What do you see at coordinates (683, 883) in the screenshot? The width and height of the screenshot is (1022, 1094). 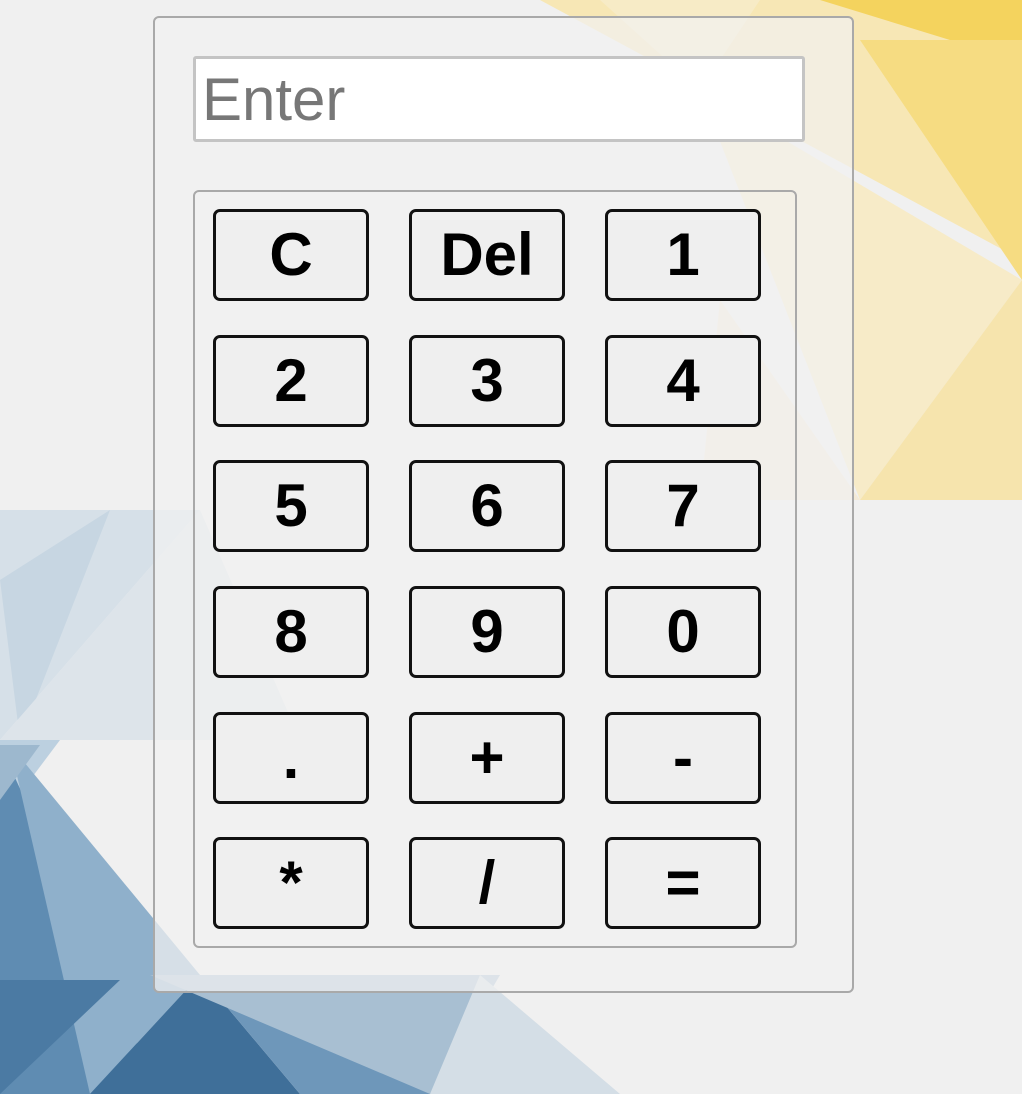 I see `equals-button: =` at bounding box center [683, 883].